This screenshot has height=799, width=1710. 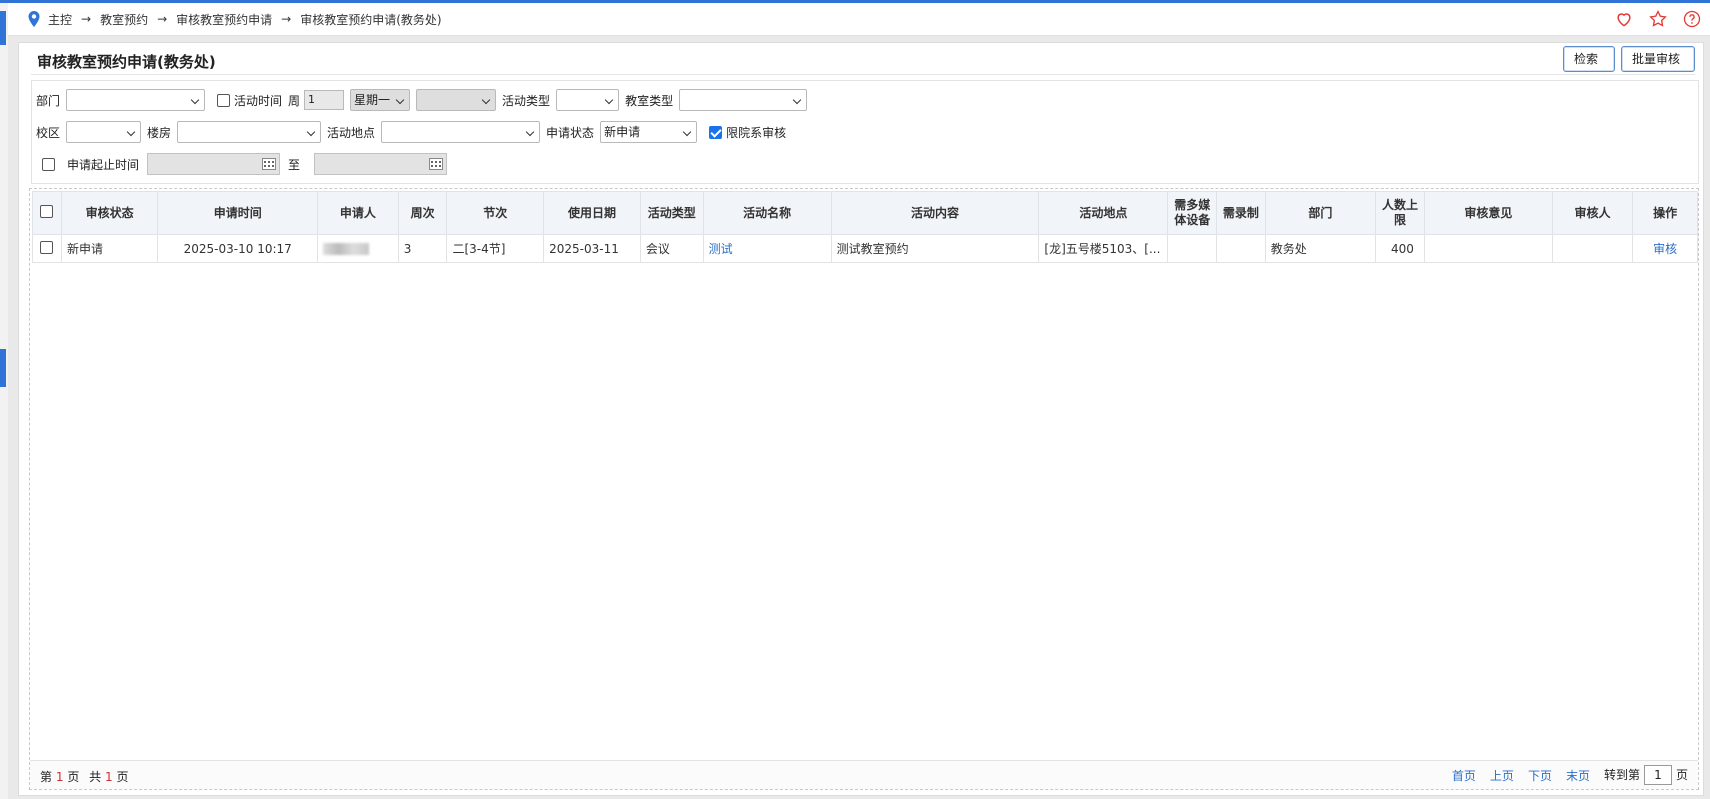 I want to click on review-link: 审核, so click(x=1665, y=249).